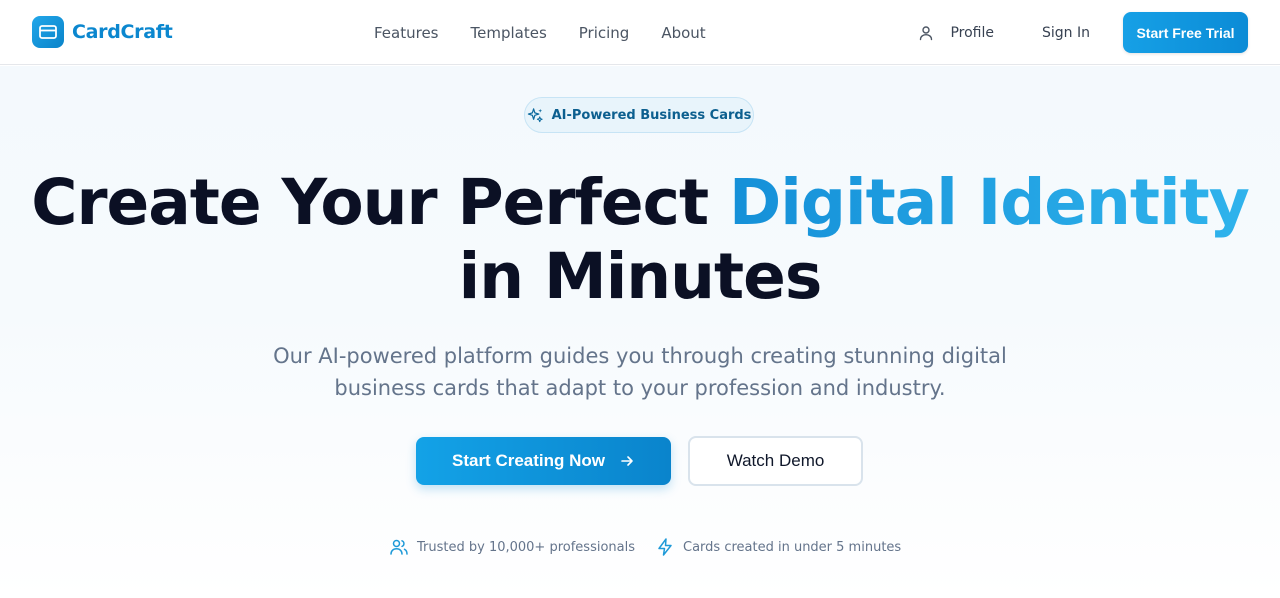  I want to click on ai-badge: AI-Powered Business Cards, so click(639, 115).